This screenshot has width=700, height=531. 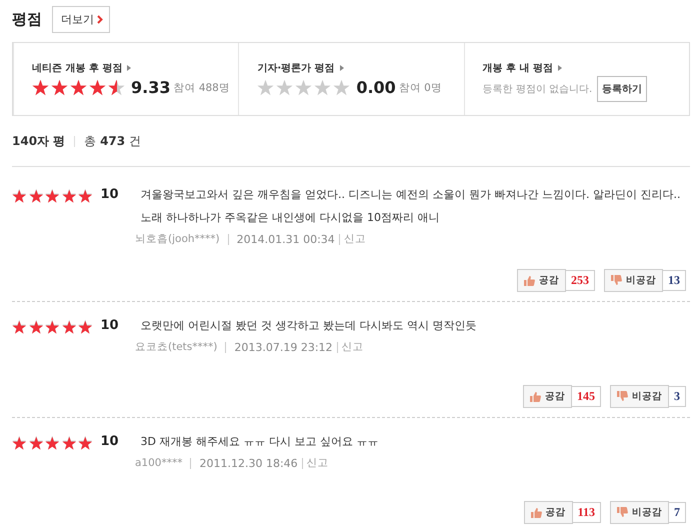 I want to click on like-count: 145, so click(x=586, y=396).